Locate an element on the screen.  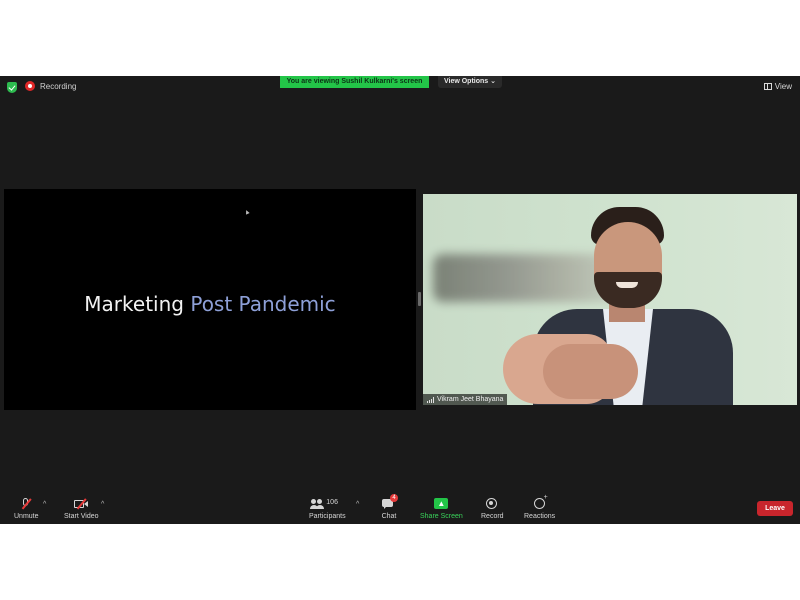
slide-title: Marketing Post Pandemic is located at coordinates (210, 304).